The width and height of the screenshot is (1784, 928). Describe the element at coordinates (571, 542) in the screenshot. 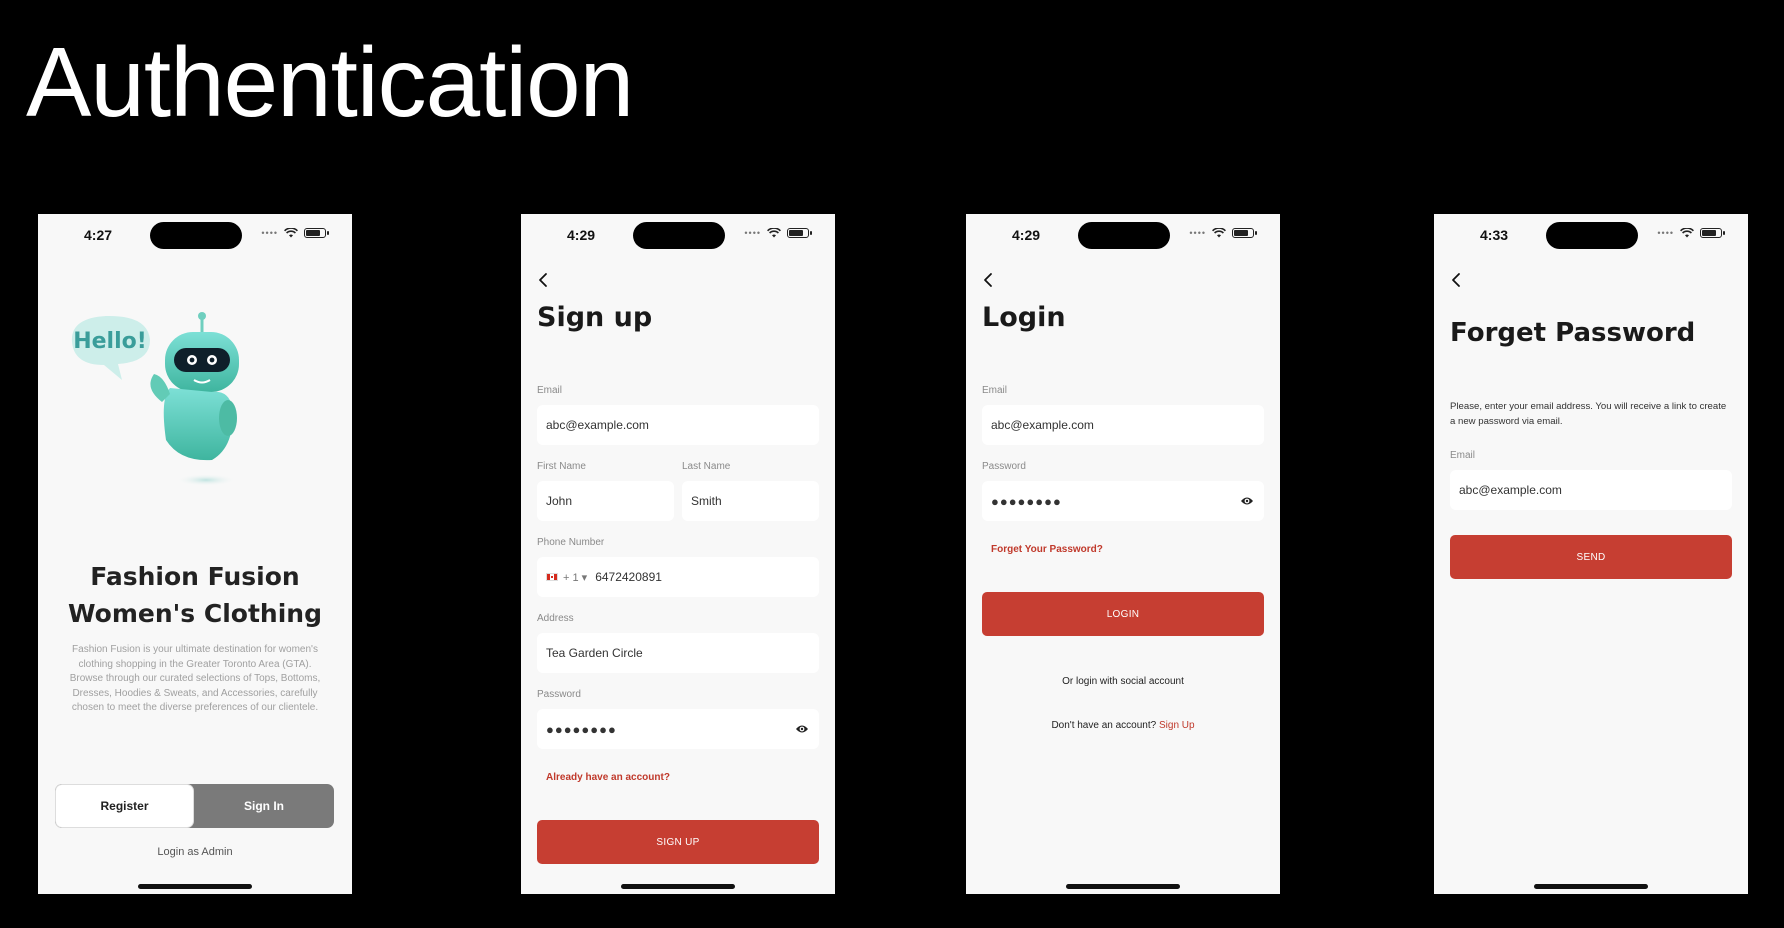

I see `phone-label: Phone Number` at that location.